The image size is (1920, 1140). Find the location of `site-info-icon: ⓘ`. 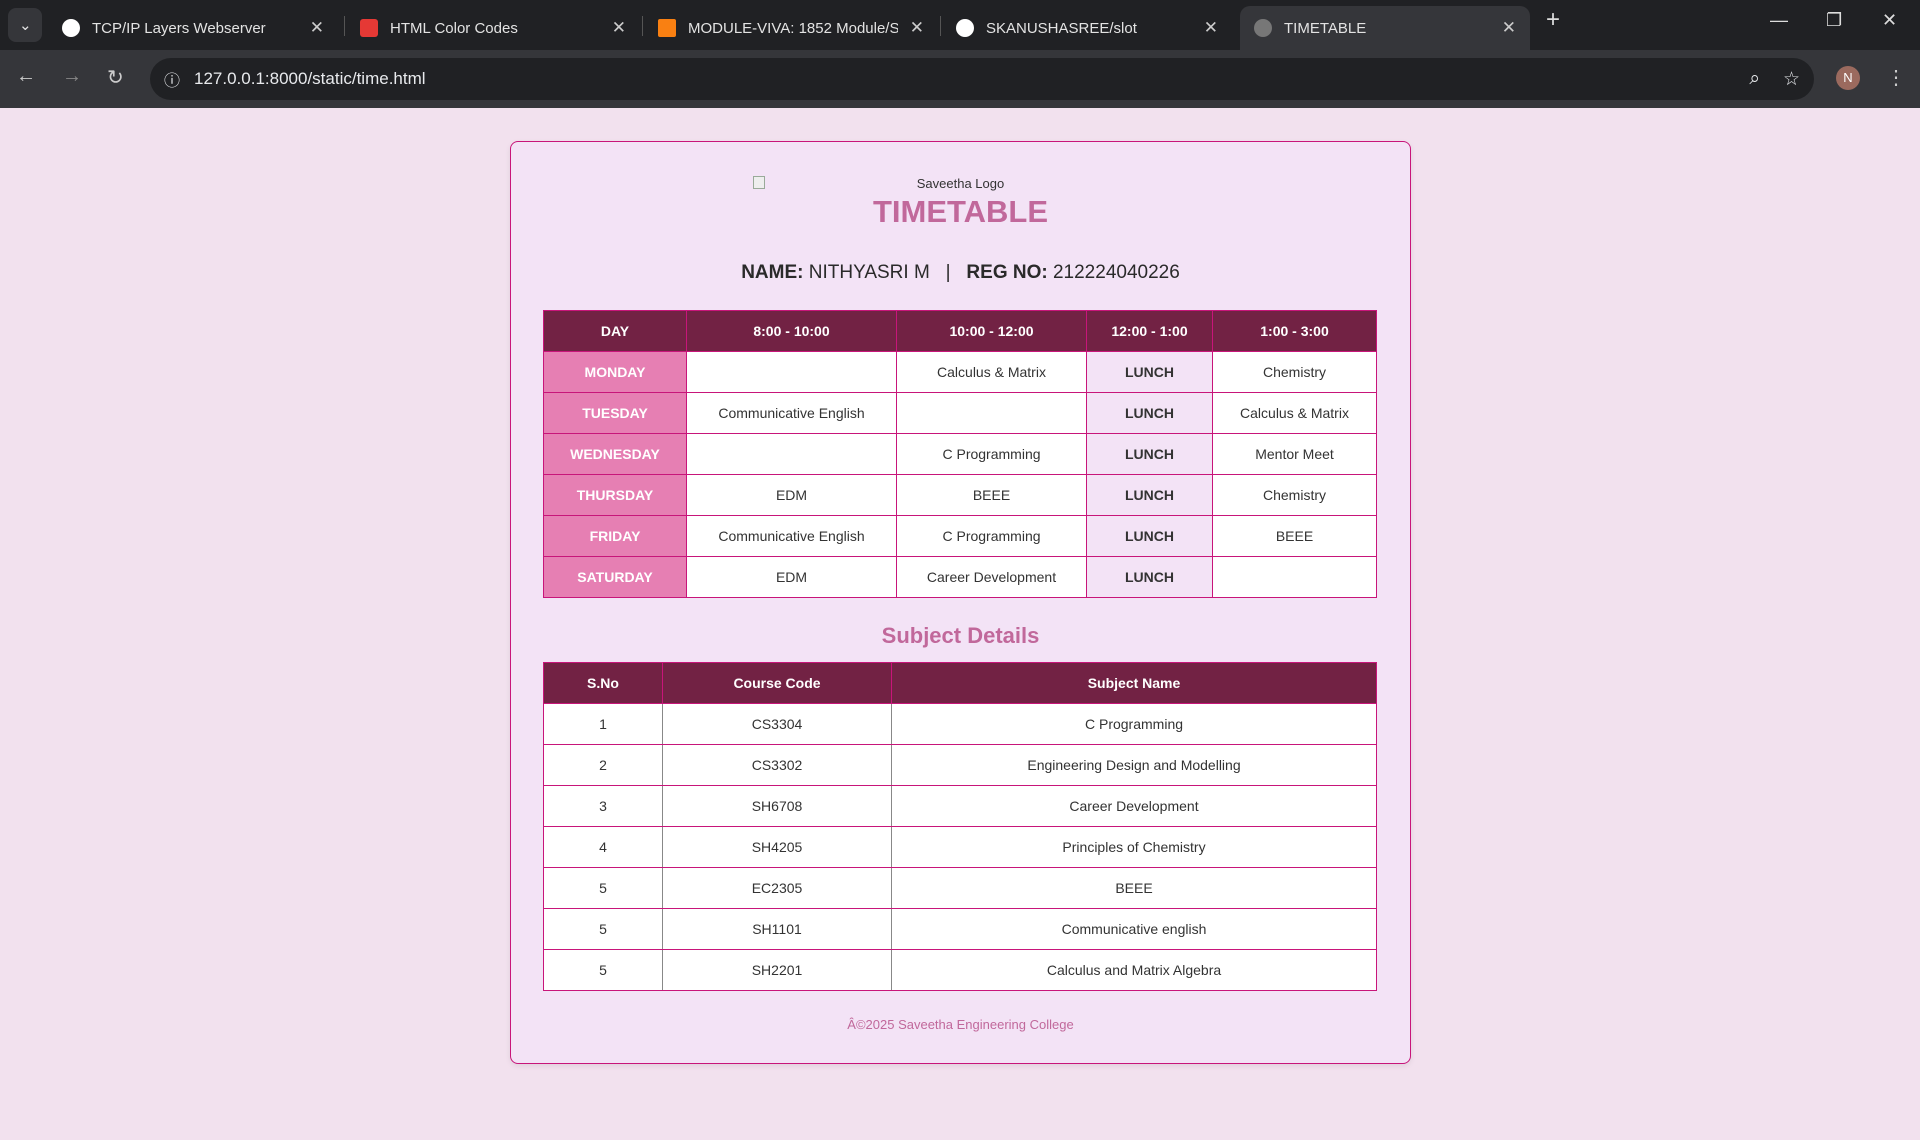

site-info-icon: ⓘ is located at coordinates (172, 79).